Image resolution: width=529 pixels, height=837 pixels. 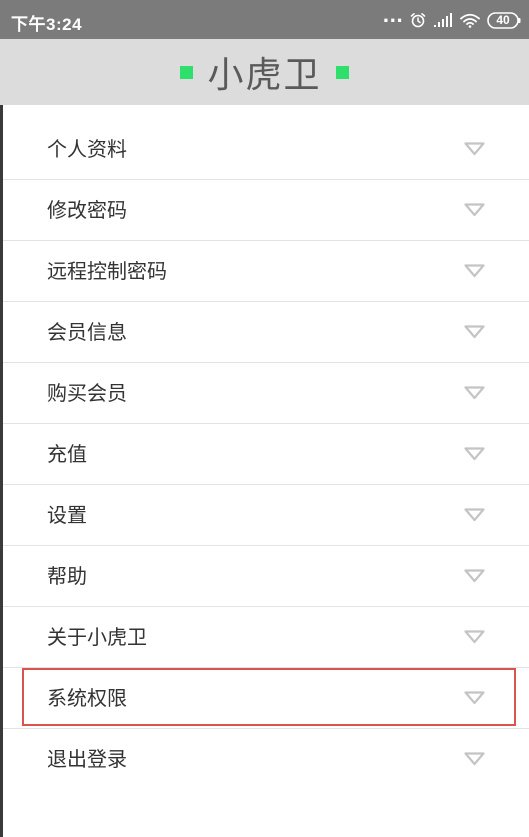 What do you see at coordinates (67, 454) in the screenshot?
I see `menu-item-label: 充值` at bounding box center [67, 454].